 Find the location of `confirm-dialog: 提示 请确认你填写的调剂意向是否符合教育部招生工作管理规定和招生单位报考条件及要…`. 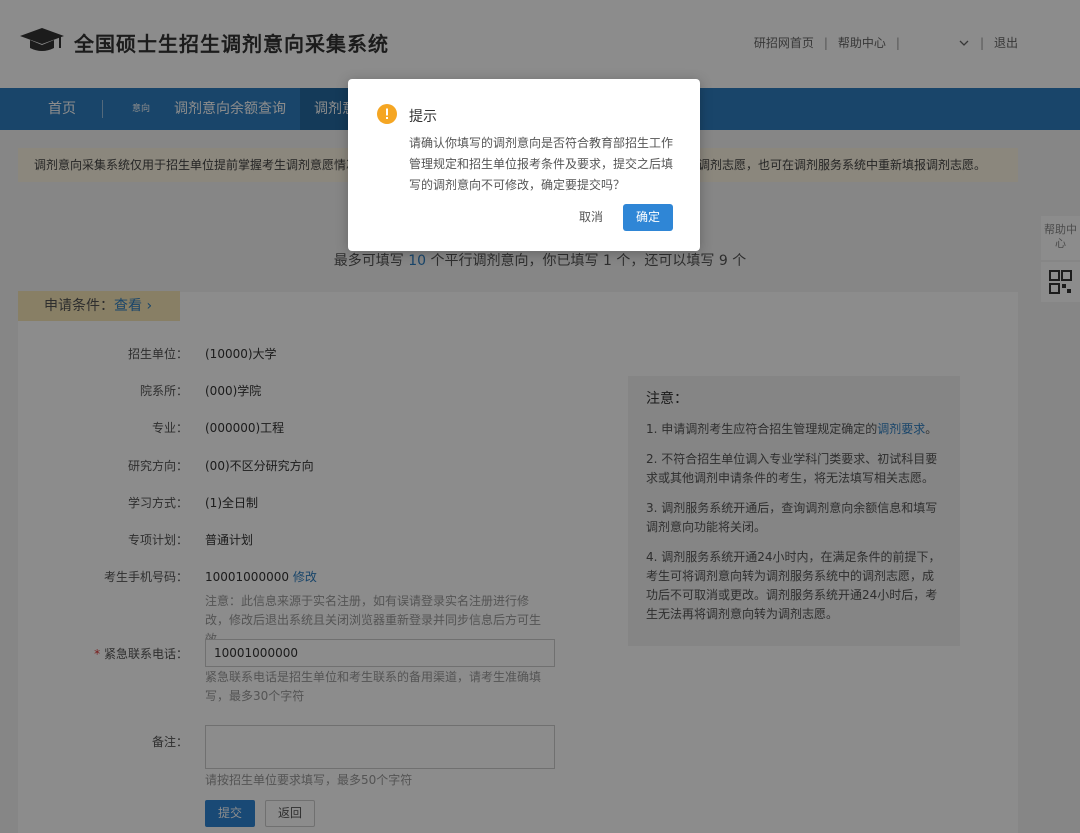

confirm-dialog: 提示 请确认你填写的调剂意向是否符合教育部招生工作管理规定和招生单位报考条件及要… is located at coordinates (524, 165).